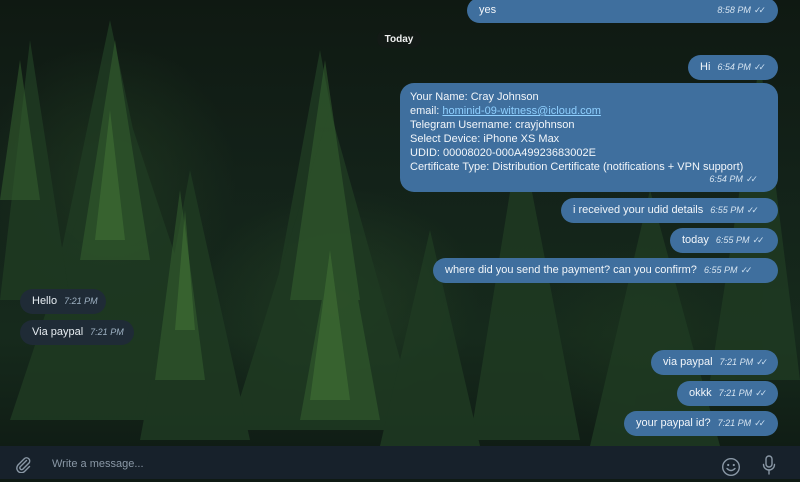 This screenshot has width=800, height=482. What do you see at coordinates (714, 362) in the screenshot?
I see `message-outgoing: via paypal 7:21 PM ✓✓` at bounding box center [714, 362].